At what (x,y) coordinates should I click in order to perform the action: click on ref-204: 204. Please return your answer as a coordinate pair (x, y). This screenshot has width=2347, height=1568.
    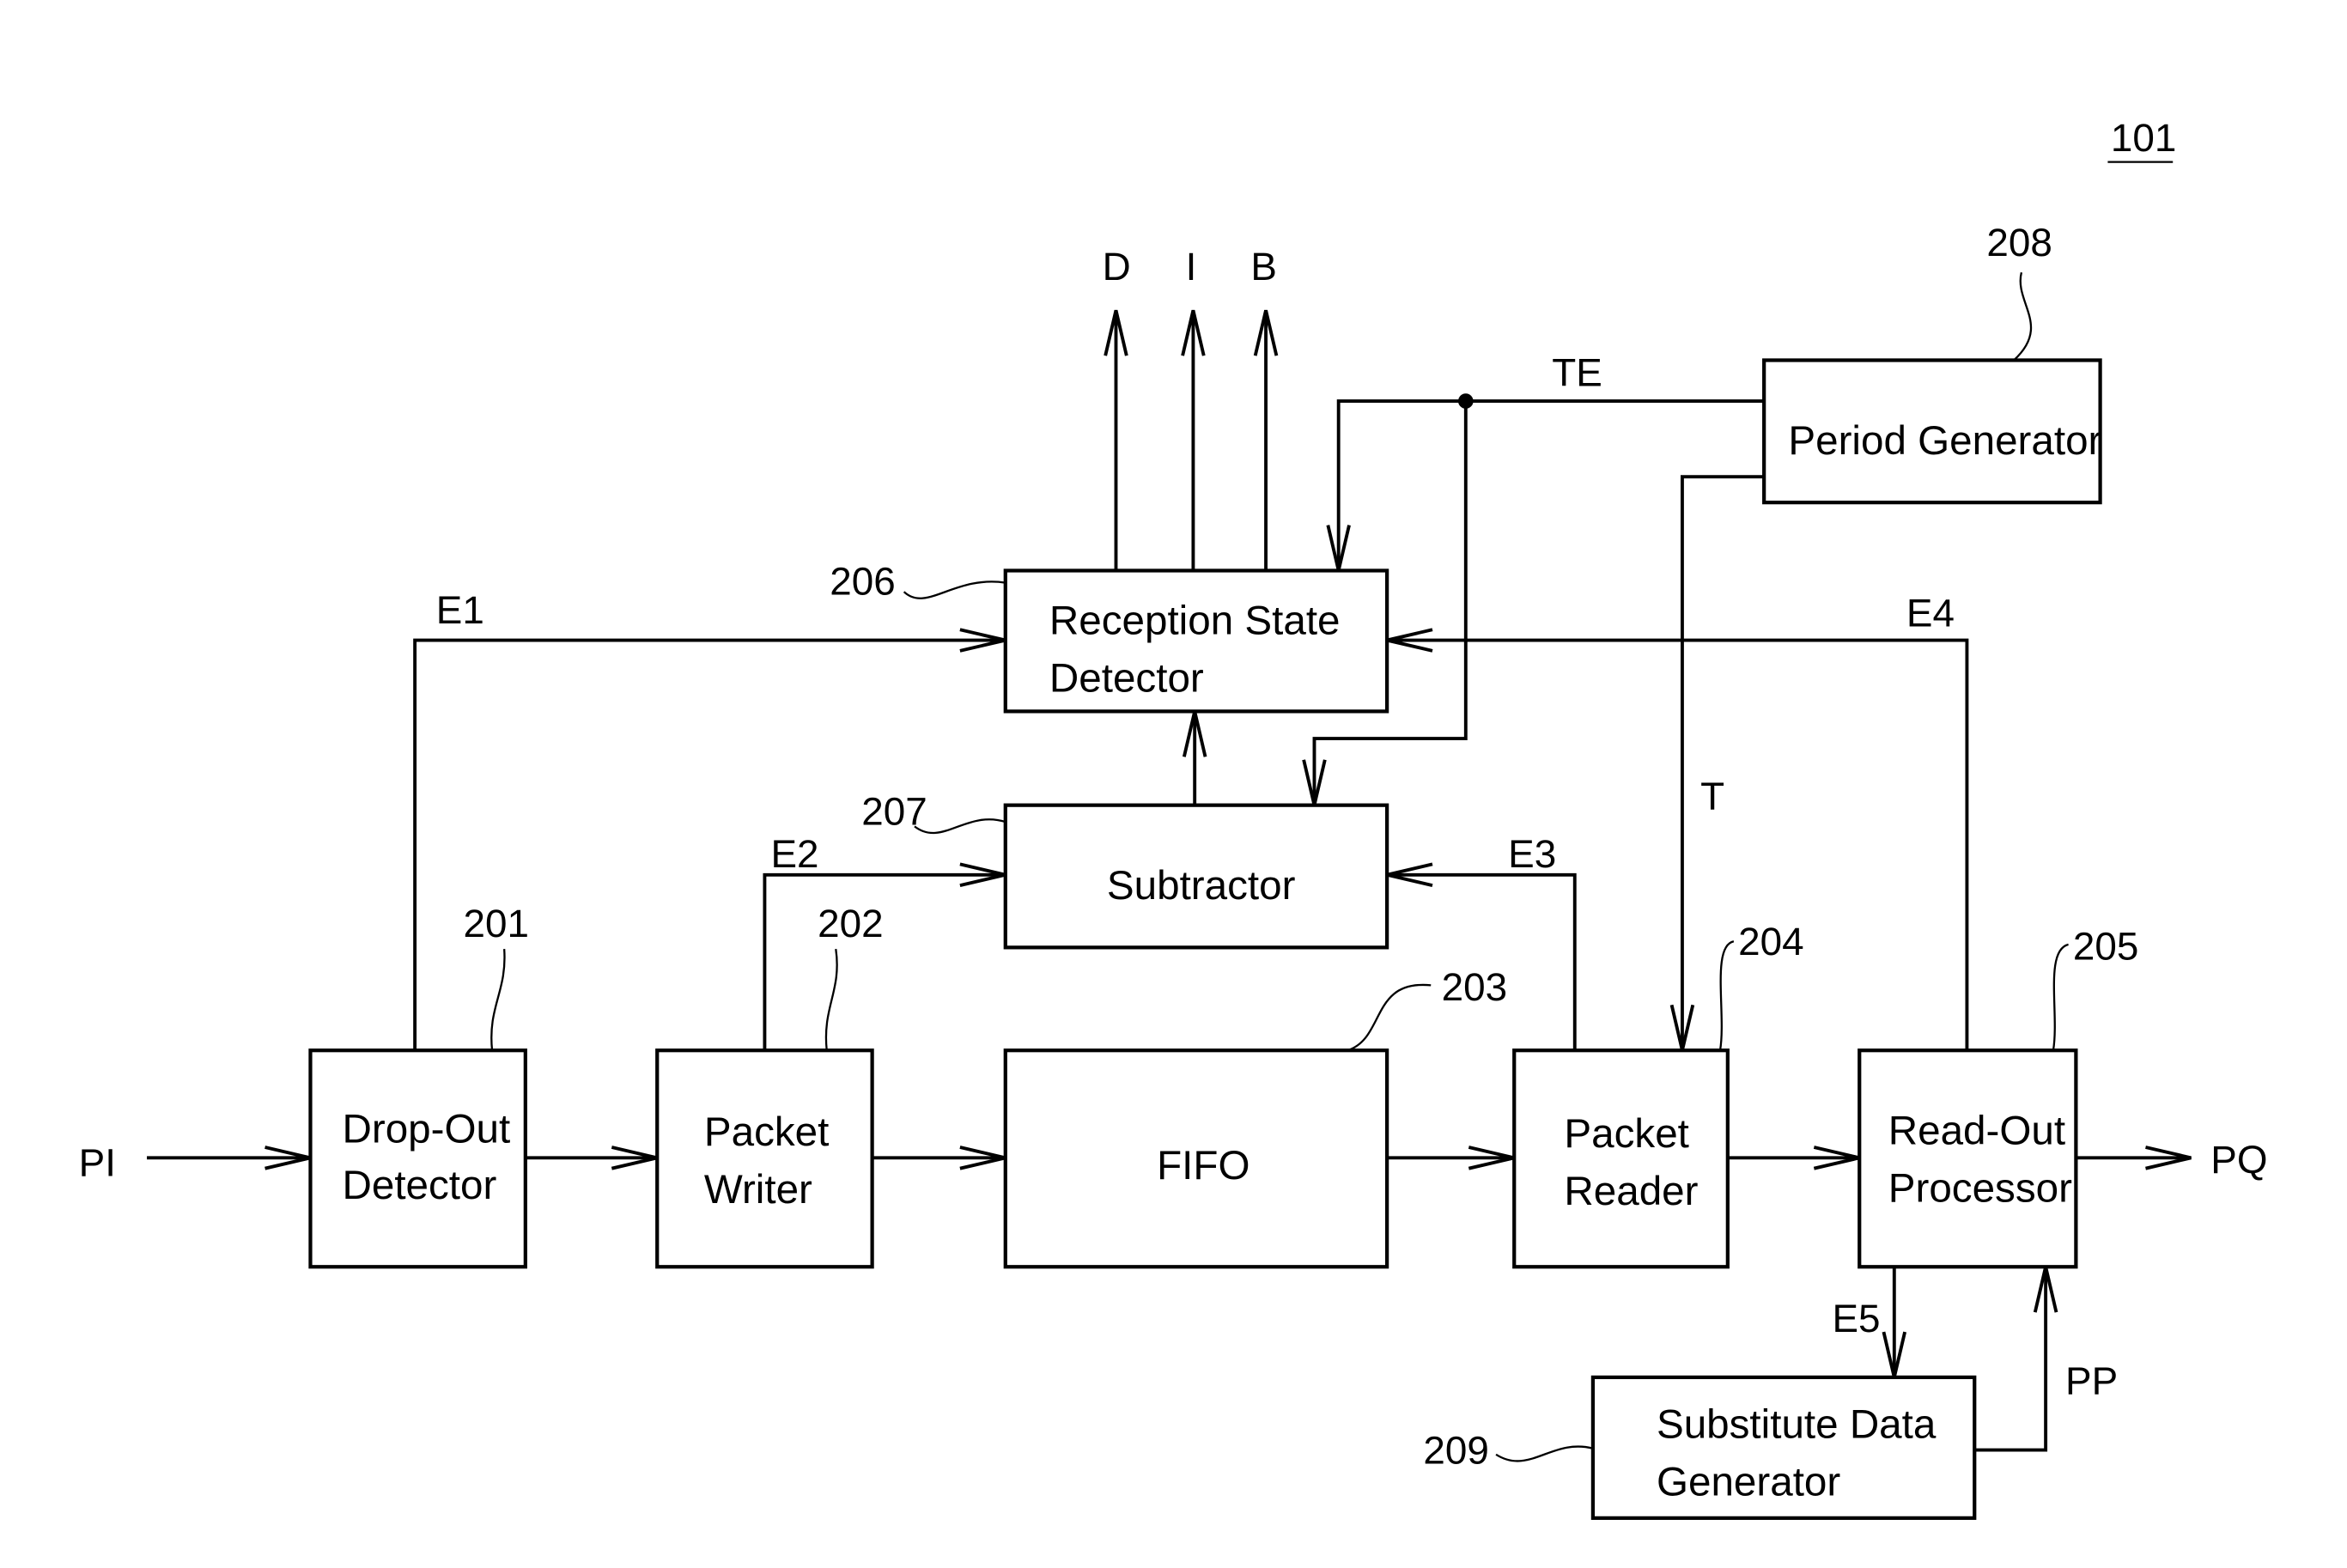
    Looking at the image, I should click on (1770, 941).